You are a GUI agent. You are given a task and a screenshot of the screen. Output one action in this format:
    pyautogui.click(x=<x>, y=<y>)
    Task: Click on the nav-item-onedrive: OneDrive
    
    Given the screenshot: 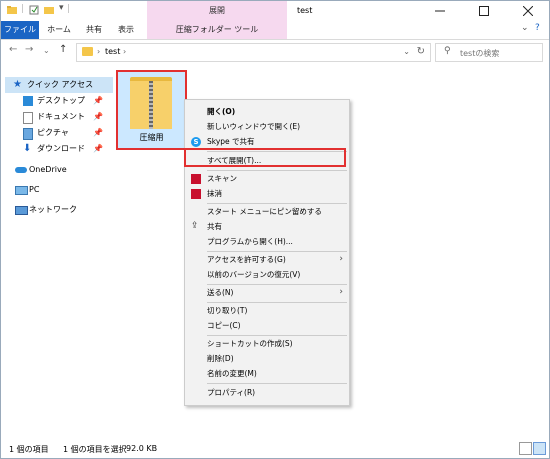 What is the action you would take?
    pyautogui.click(x=59, y=170)
    